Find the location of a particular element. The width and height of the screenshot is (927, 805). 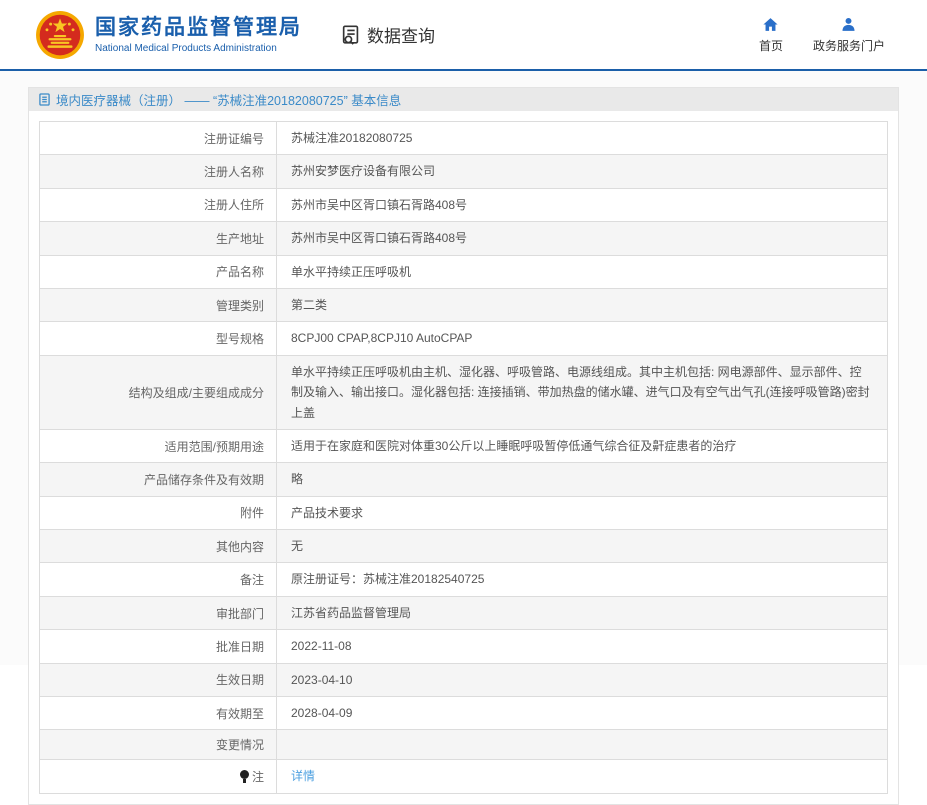

row-value: 无 is located at coordinates (582, 546).